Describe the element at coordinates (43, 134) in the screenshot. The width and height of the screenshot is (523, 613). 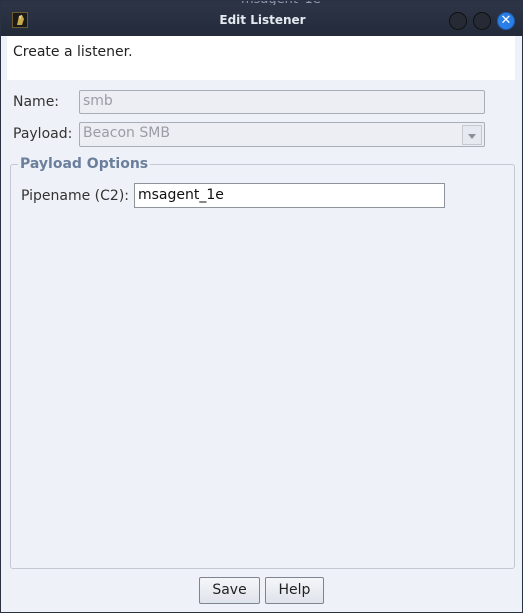
I see `payload-label: Payload:` at that location.